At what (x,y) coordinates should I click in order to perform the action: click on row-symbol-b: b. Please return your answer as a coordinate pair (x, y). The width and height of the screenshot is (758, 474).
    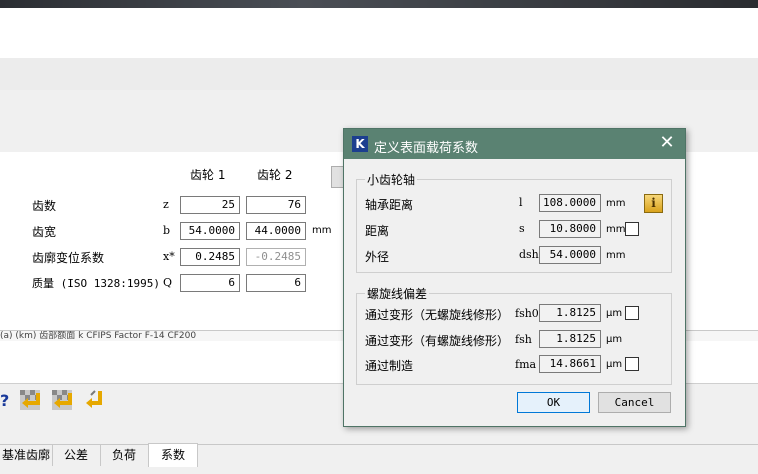
    Looking at the image, I should click on (167, 230).